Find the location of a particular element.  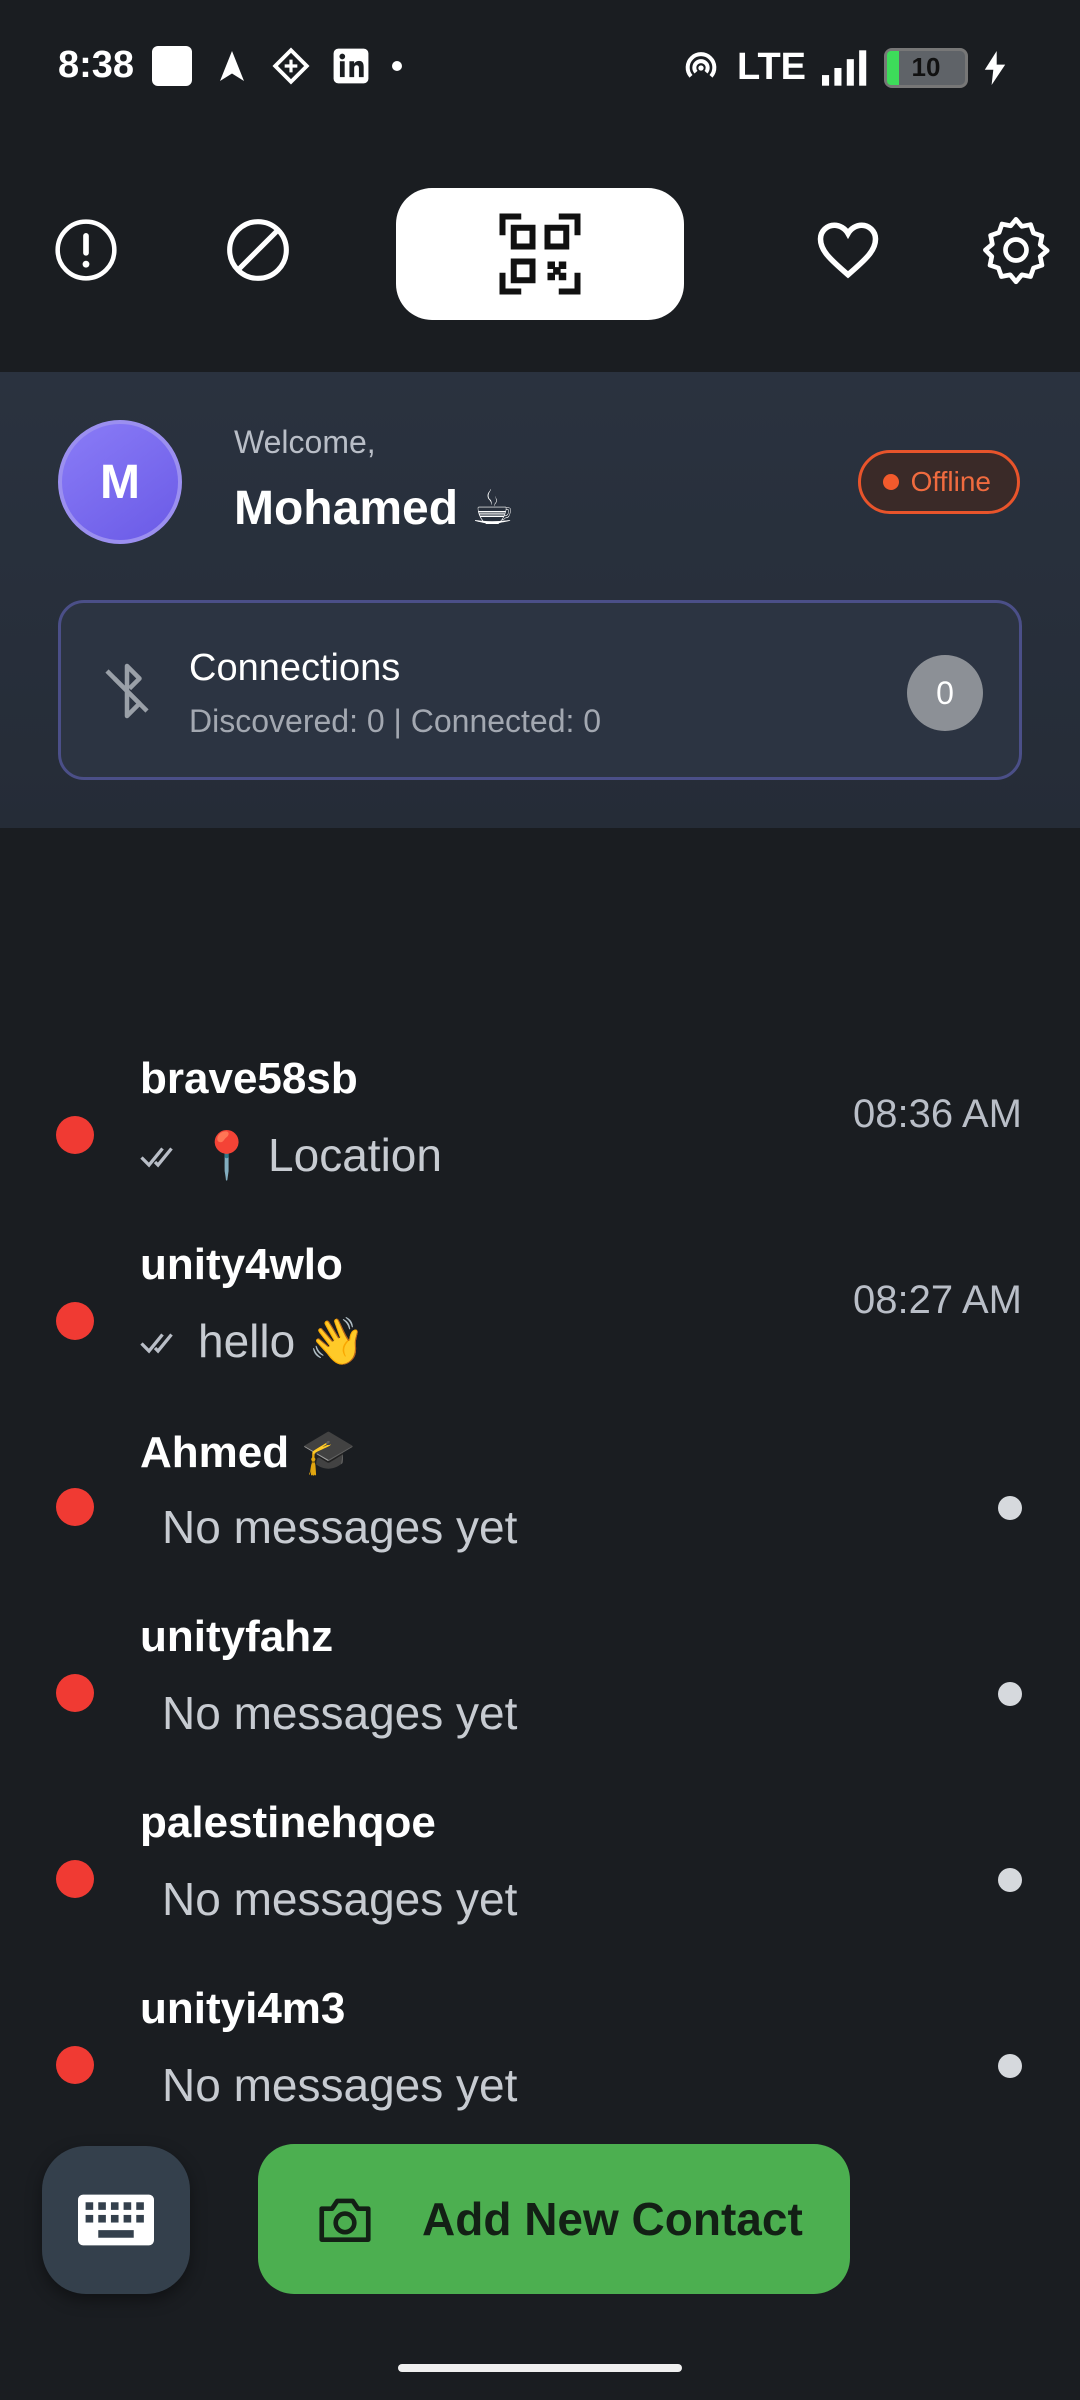

app-notification-icon is located at coordinates (172, 66).